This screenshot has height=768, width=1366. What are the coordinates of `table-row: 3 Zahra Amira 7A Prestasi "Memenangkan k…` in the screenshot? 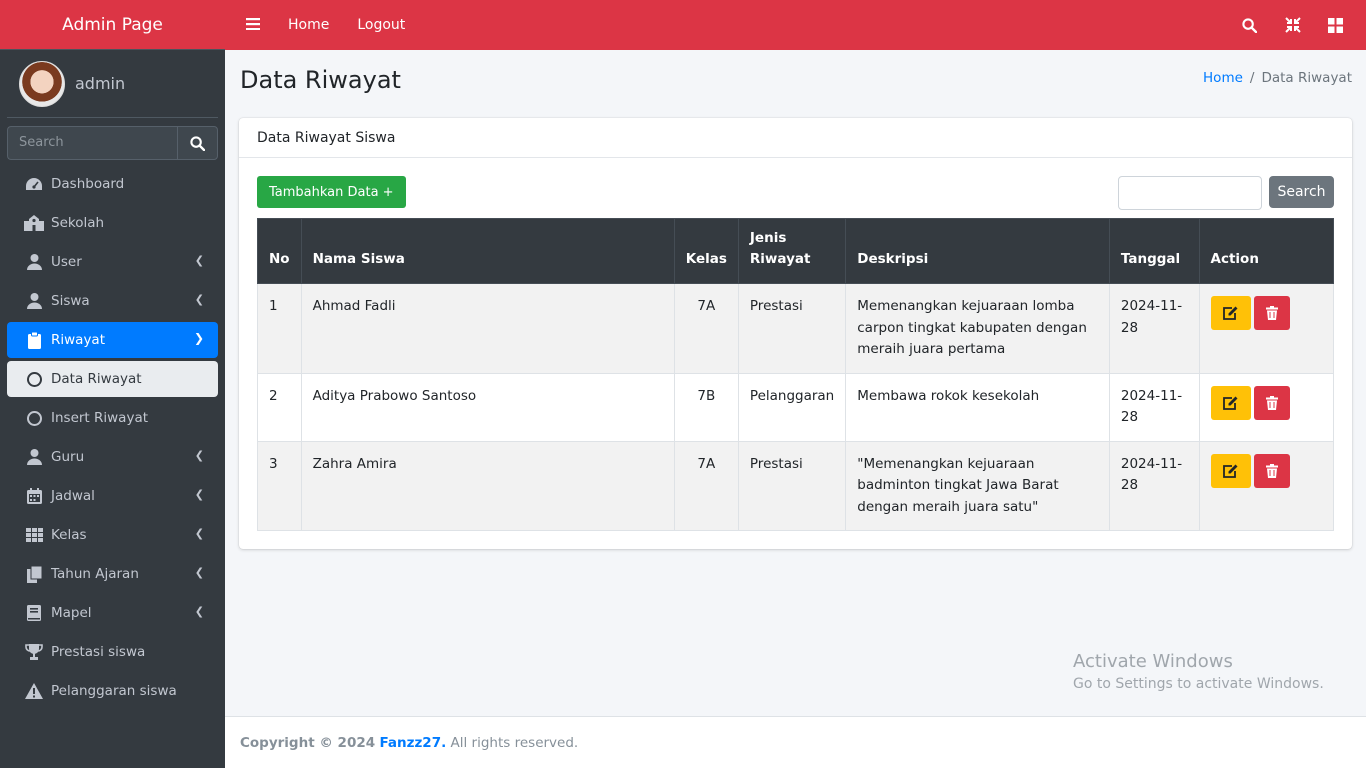 It's located at (796, 485).